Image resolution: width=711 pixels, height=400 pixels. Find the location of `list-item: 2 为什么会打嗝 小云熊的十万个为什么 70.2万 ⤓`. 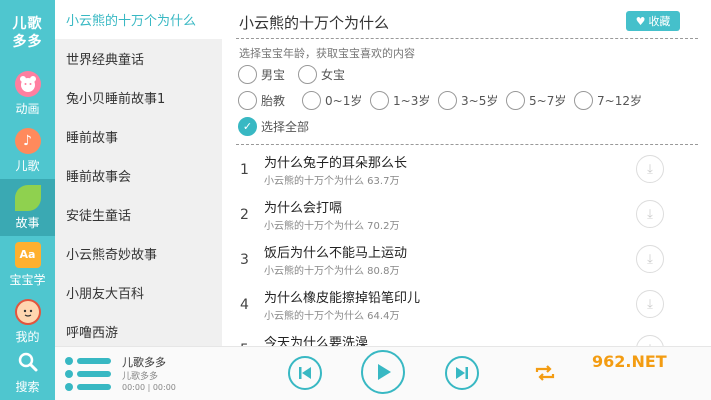

list-item: 2 为什么会打嗝 小云熊的十万个为什么 70.2万 ⤓ is located at coordinates (466, 215).